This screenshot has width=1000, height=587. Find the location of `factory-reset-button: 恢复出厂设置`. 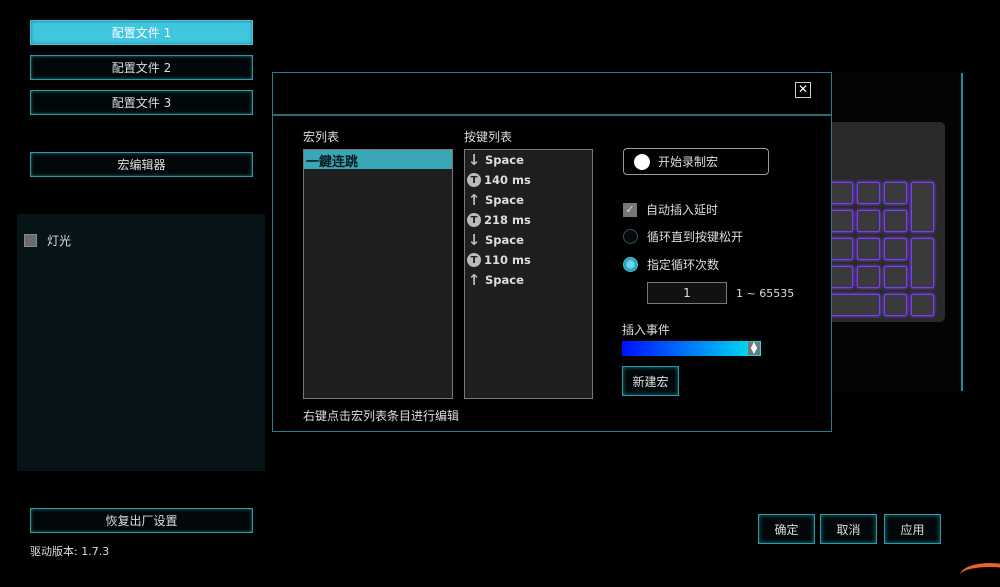

factory-reset-button: 恢复出厂设置 is located at coordinates (141, 520).